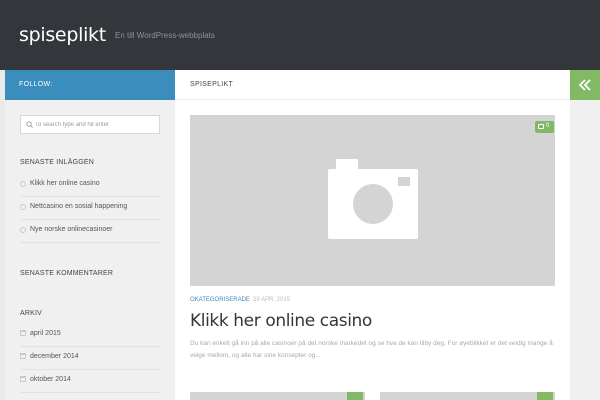  Describe the element at coordinates (272, 300) in the screenshot. I see `post-date: 29 APR, 2015` at that location.